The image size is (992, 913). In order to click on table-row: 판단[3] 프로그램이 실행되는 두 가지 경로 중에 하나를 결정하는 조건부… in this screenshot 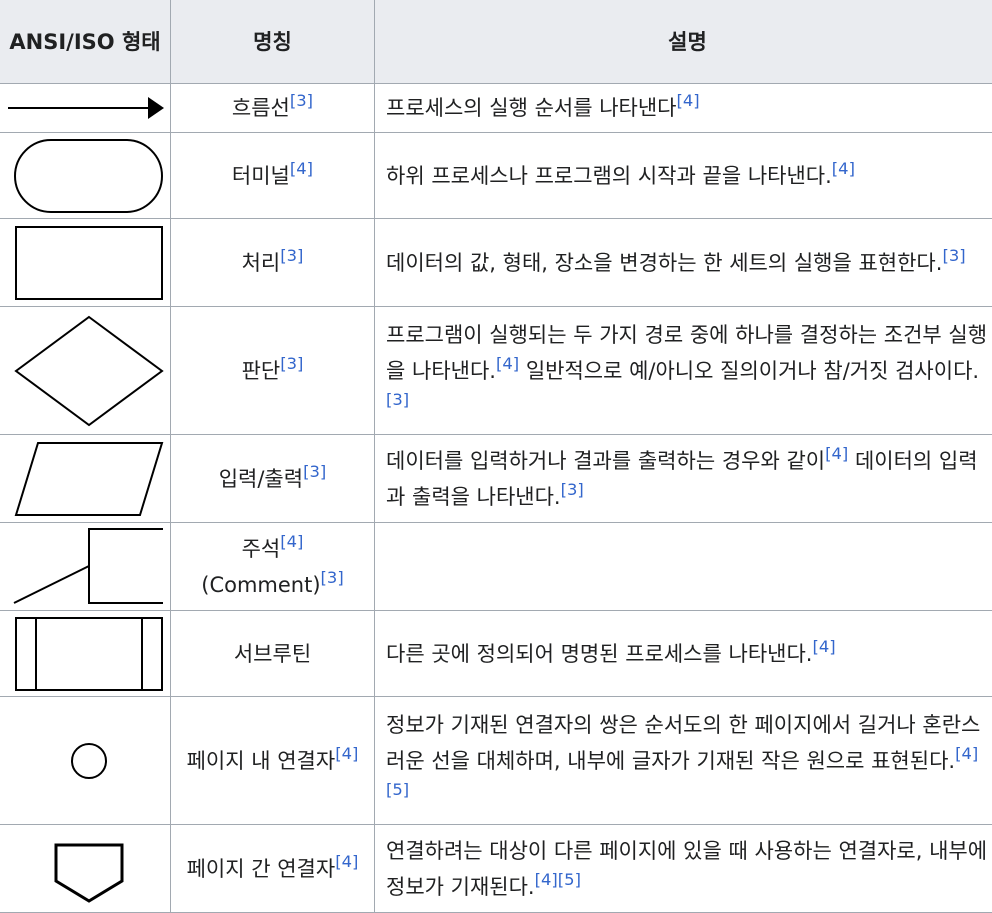, I will do `click(496, 371)`.